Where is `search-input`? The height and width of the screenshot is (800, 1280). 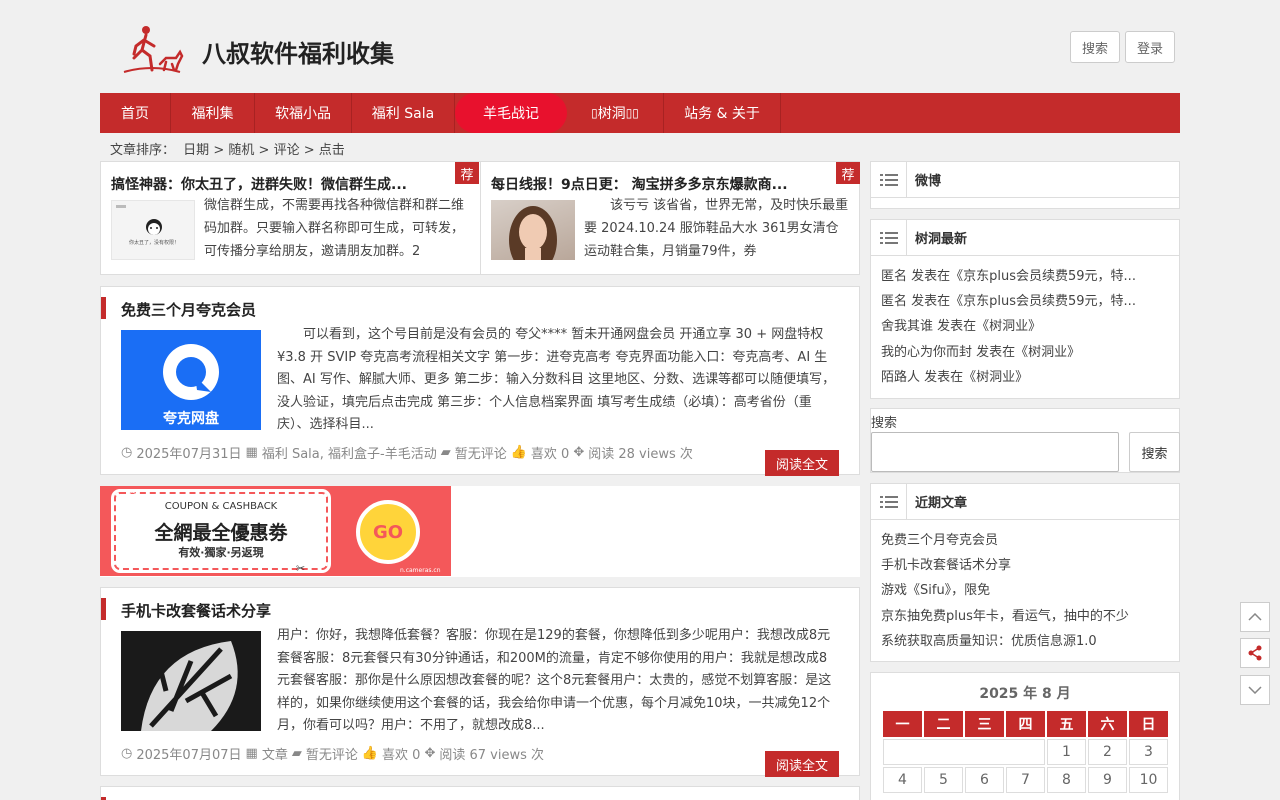
search-input is located at coordinates (995, 452).